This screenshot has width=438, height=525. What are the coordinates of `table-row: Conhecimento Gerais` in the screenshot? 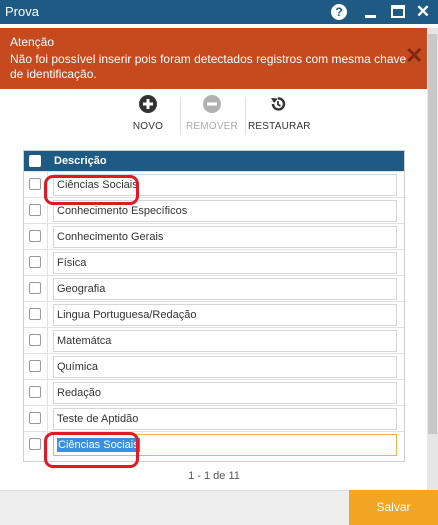 It's located at (214, 236).